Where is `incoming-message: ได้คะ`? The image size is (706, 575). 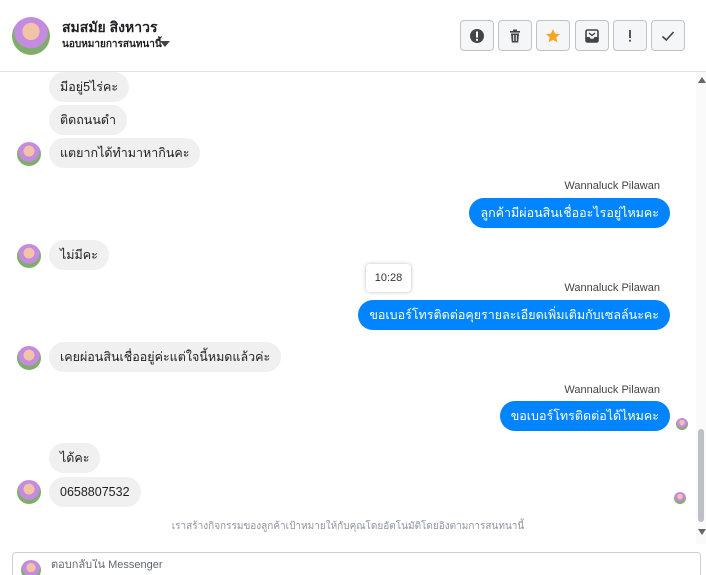 incoming-message: ได้คะ is located at coordinates (75, 458).